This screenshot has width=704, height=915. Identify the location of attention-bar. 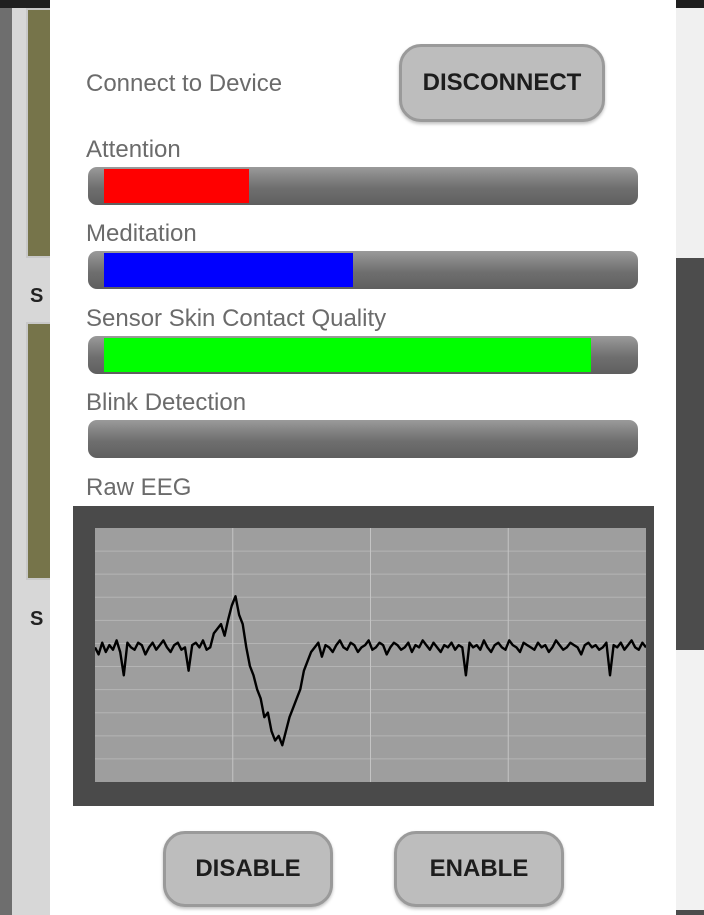
(363, 186).